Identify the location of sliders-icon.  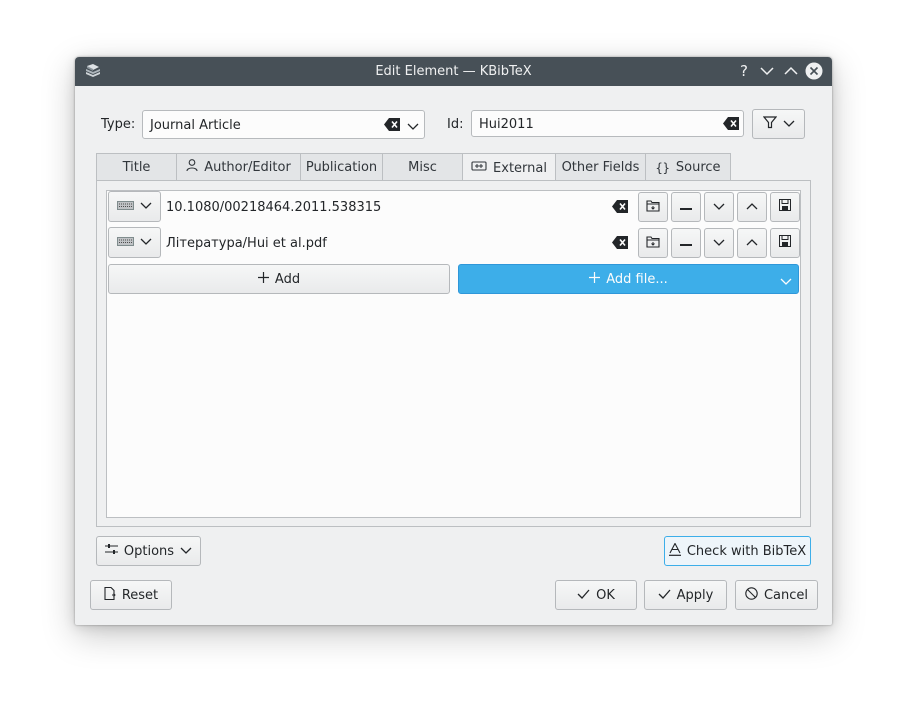
(111, 551).